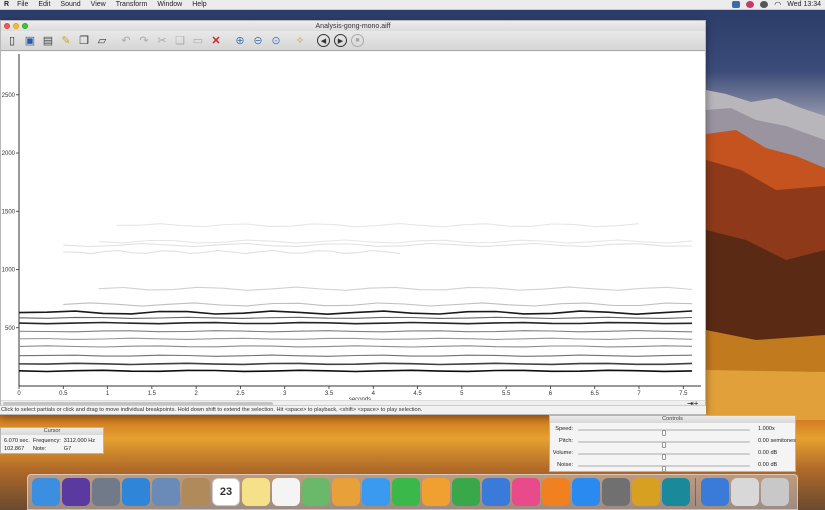  What do you see at coordinates (196, 492) in the screenshot?
I see `contacts-icon` at bounding box center [196, 492].